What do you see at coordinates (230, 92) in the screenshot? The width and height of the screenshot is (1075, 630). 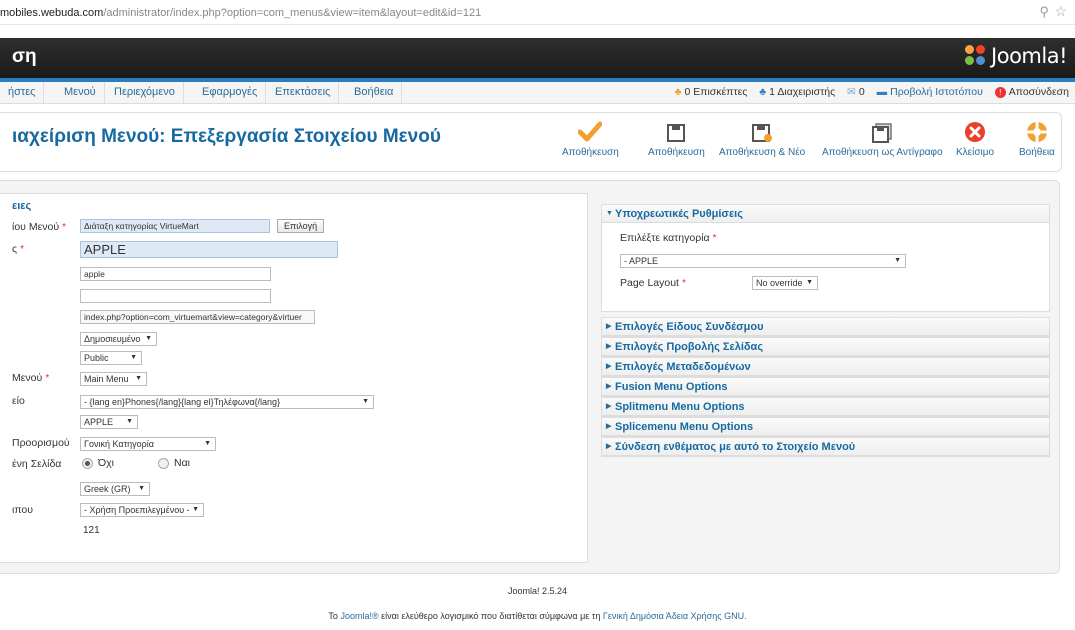 I see `menu-components: Εφαρμογές` at bounding box center [230, 92].